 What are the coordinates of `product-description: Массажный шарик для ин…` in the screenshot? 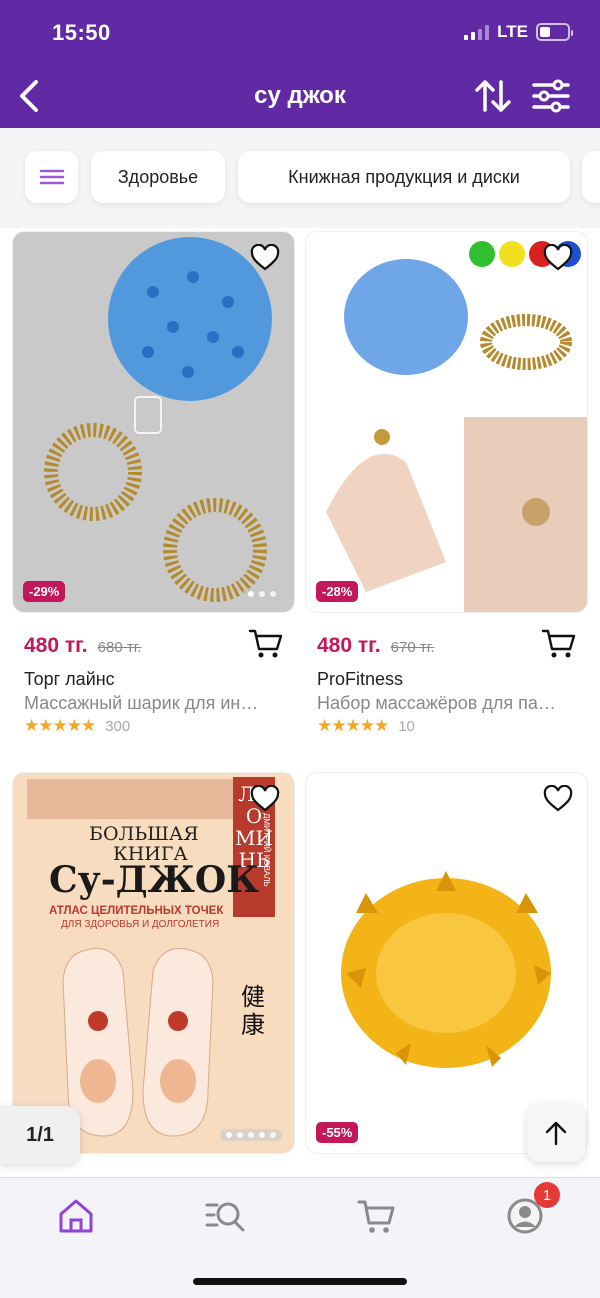 It's located at (155, 703).